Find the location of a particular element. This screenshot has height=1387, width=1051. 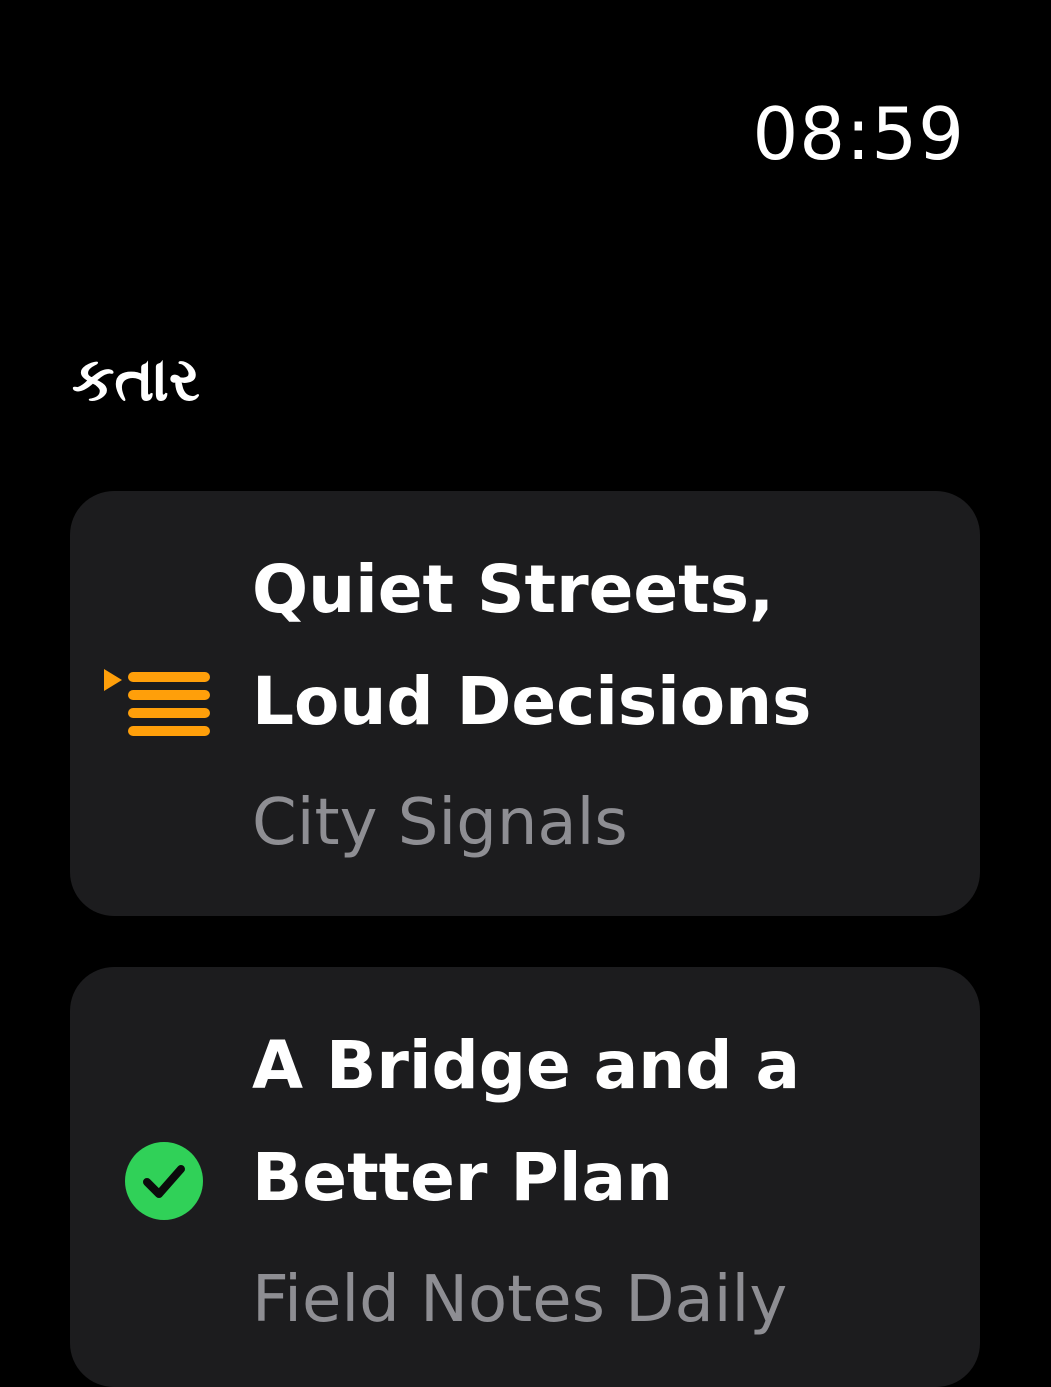

episode-title: A Bridge and a Better Plan is located at coordinates (602, 1122).